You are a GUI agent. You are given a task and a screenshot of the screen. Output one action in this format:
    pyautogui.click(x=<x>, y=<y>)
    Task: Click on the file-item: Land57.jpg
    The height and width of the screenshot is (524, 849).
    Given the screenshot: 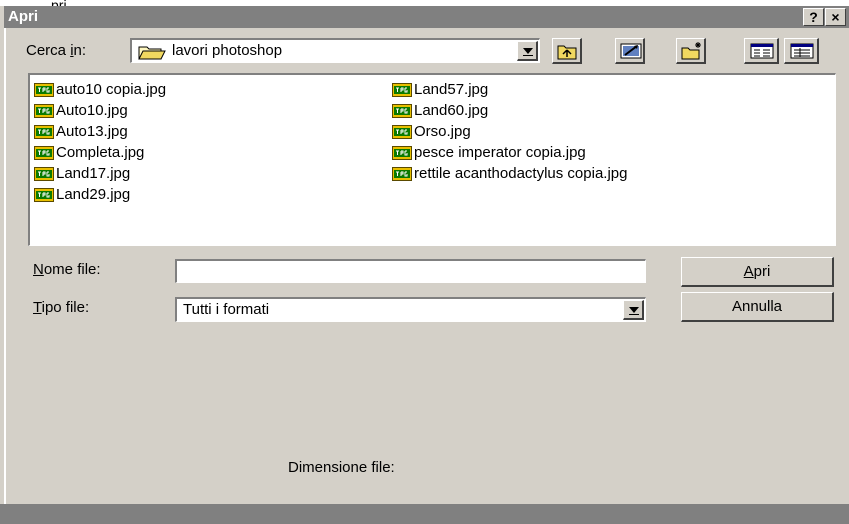 What is the action you would take?
    pyautogui.click(x=507, y=89)
    